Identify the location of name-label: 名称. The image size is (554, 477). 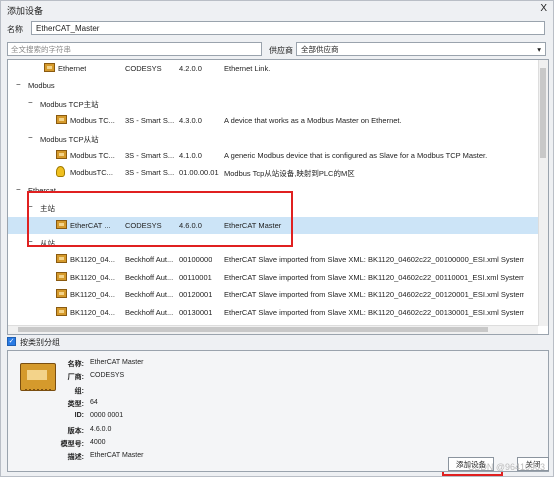
(15, 29).